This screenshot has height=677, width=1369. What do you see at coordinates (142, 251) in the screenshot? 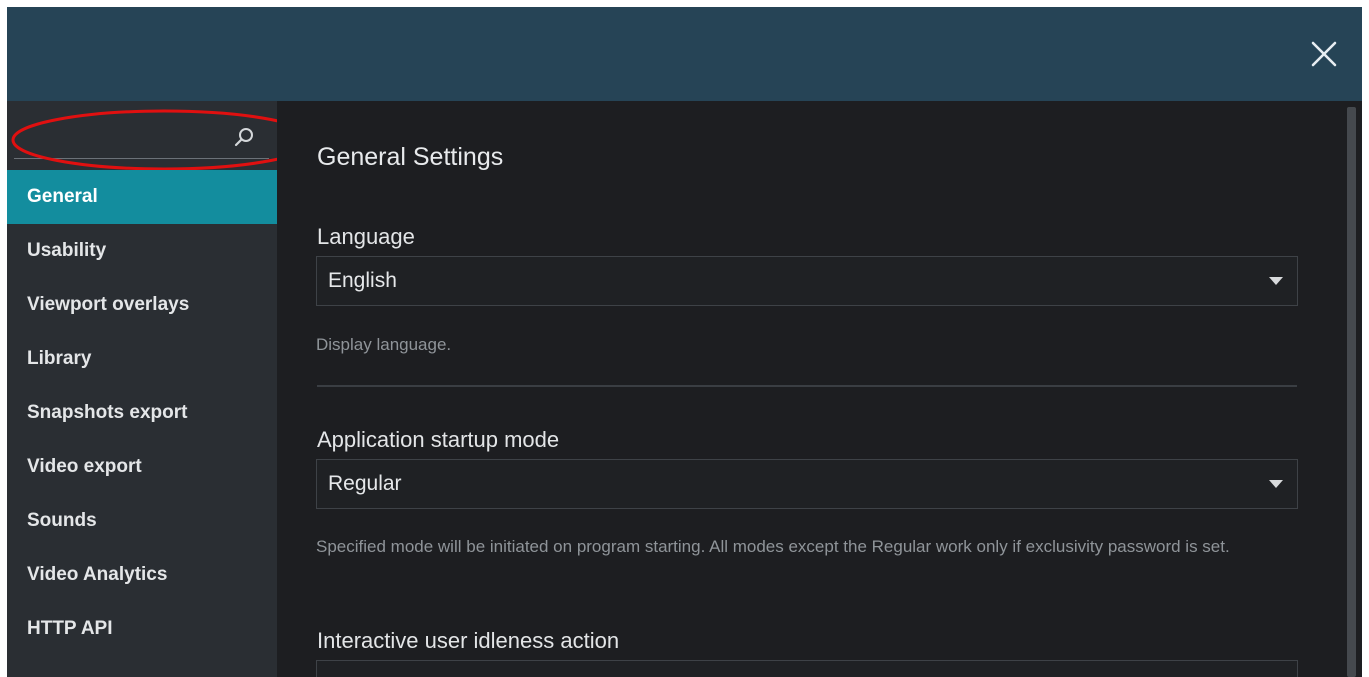
I see `sidebar-item-usability: Usability` at bounding box center [142, 251].